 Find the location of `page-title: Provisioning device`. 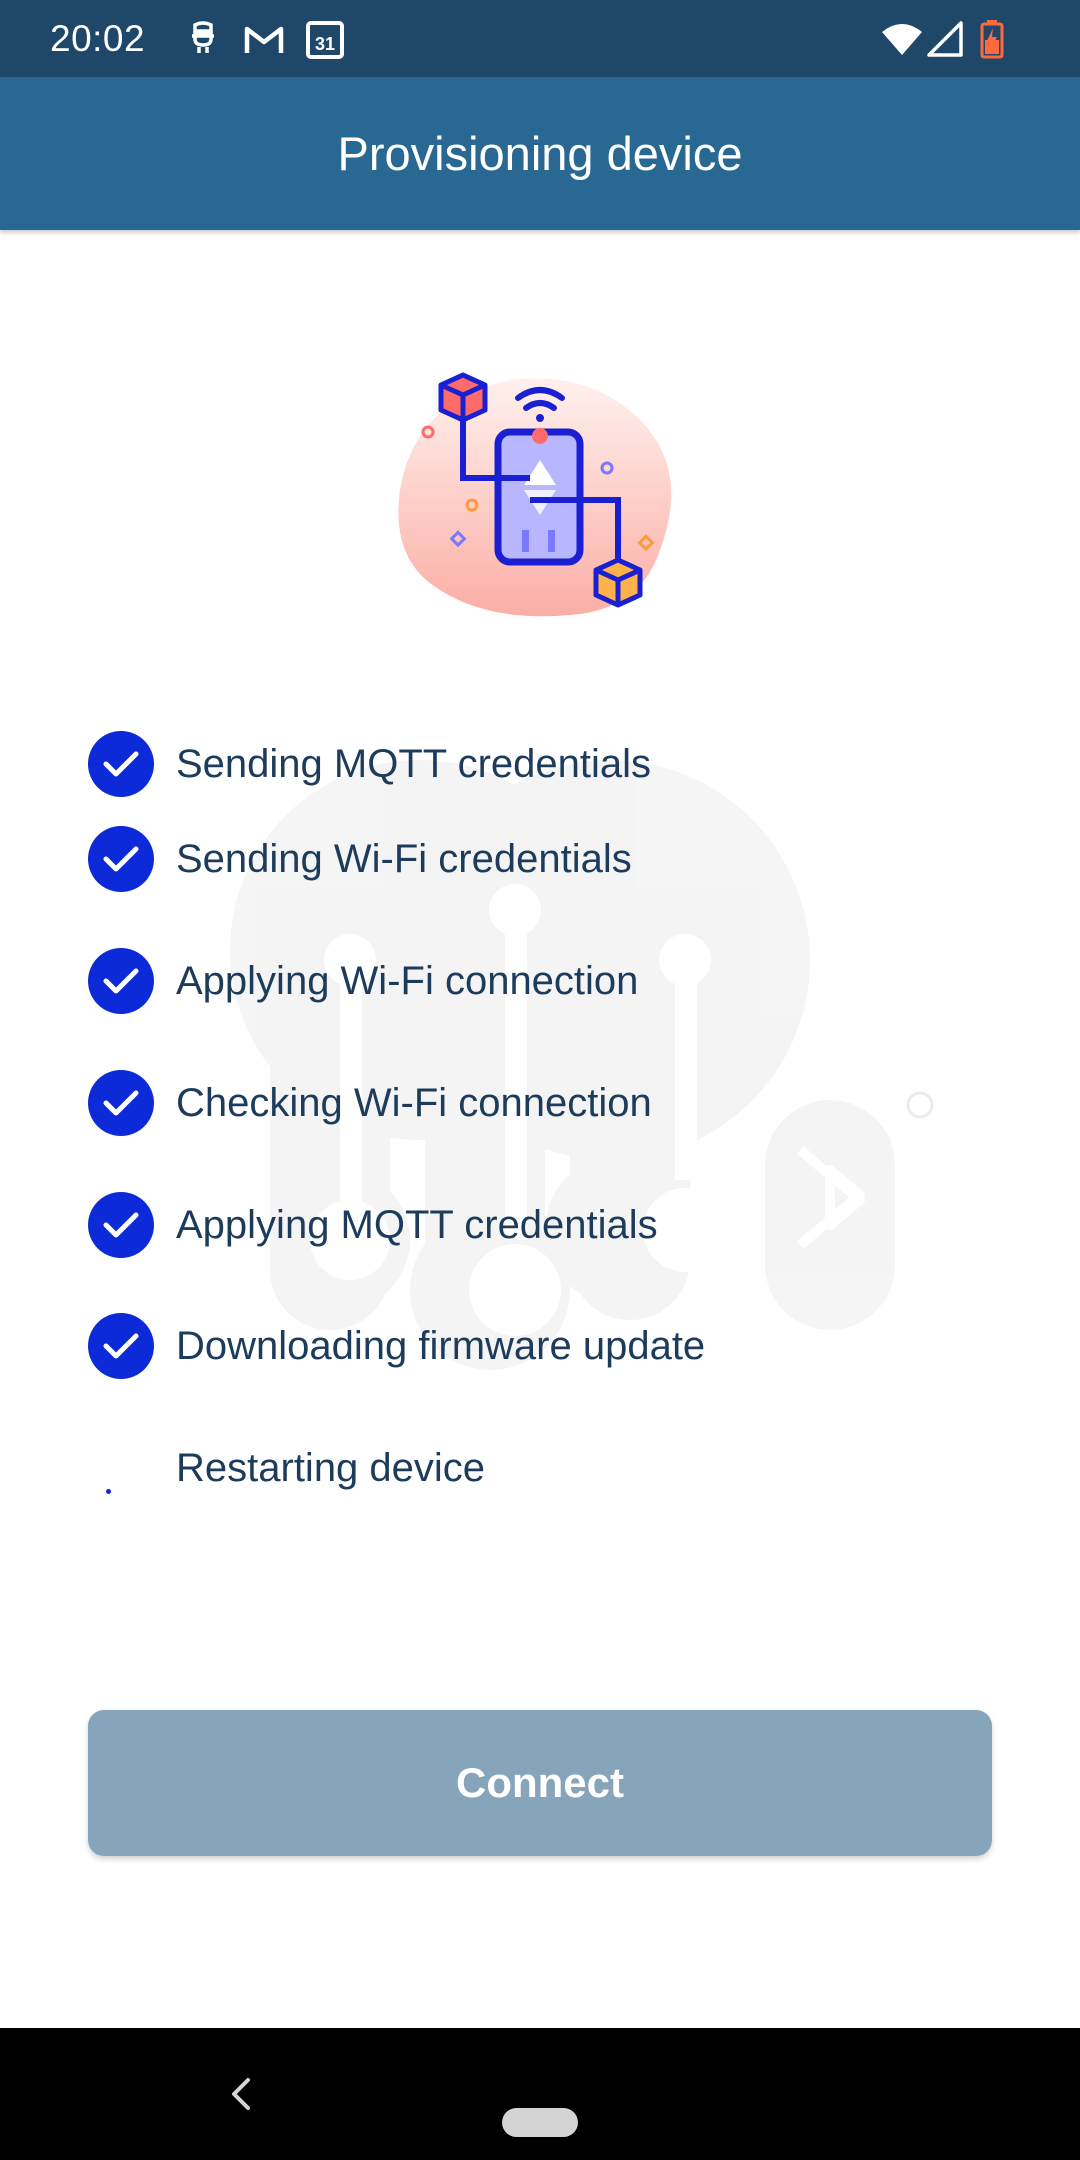

page-title: Provisioning device is located at coordinates (540, 153).